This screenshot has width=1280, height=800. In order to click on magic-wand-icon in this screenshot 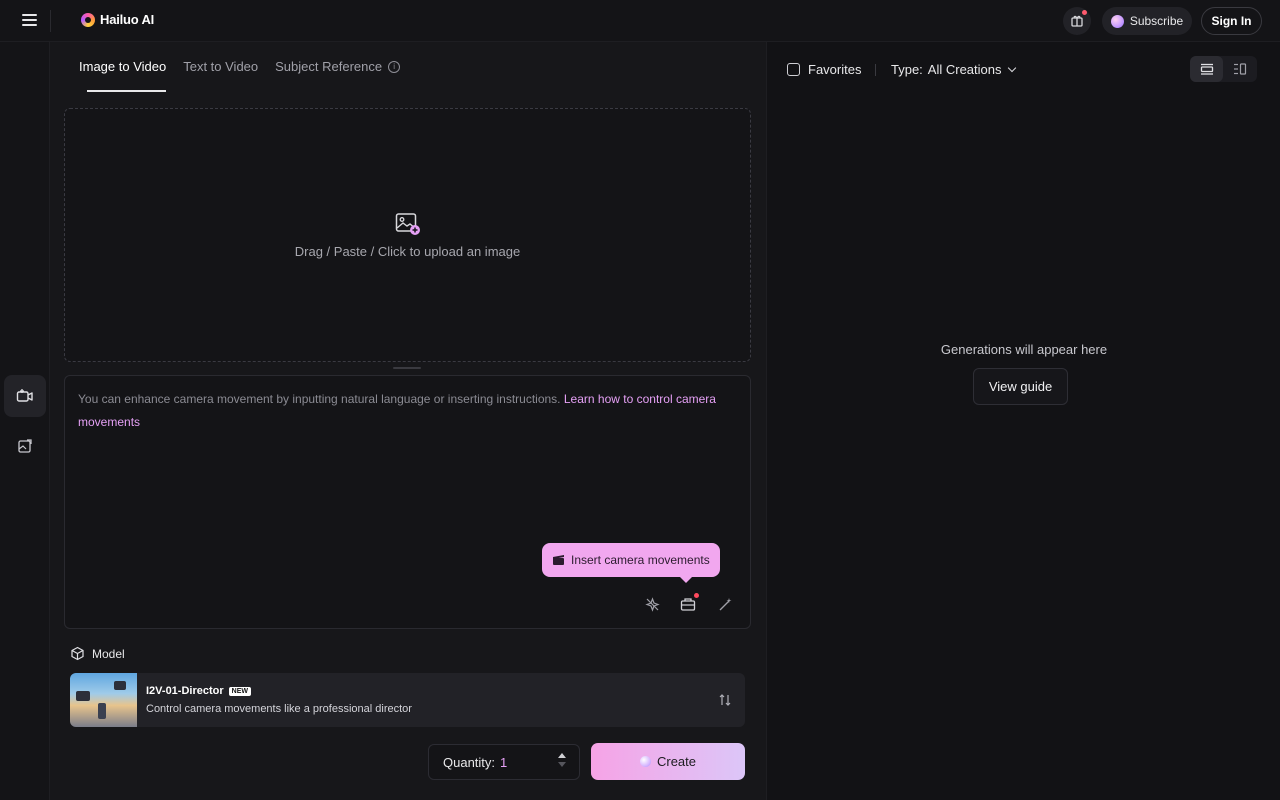, I will do `click(725, 603)`.